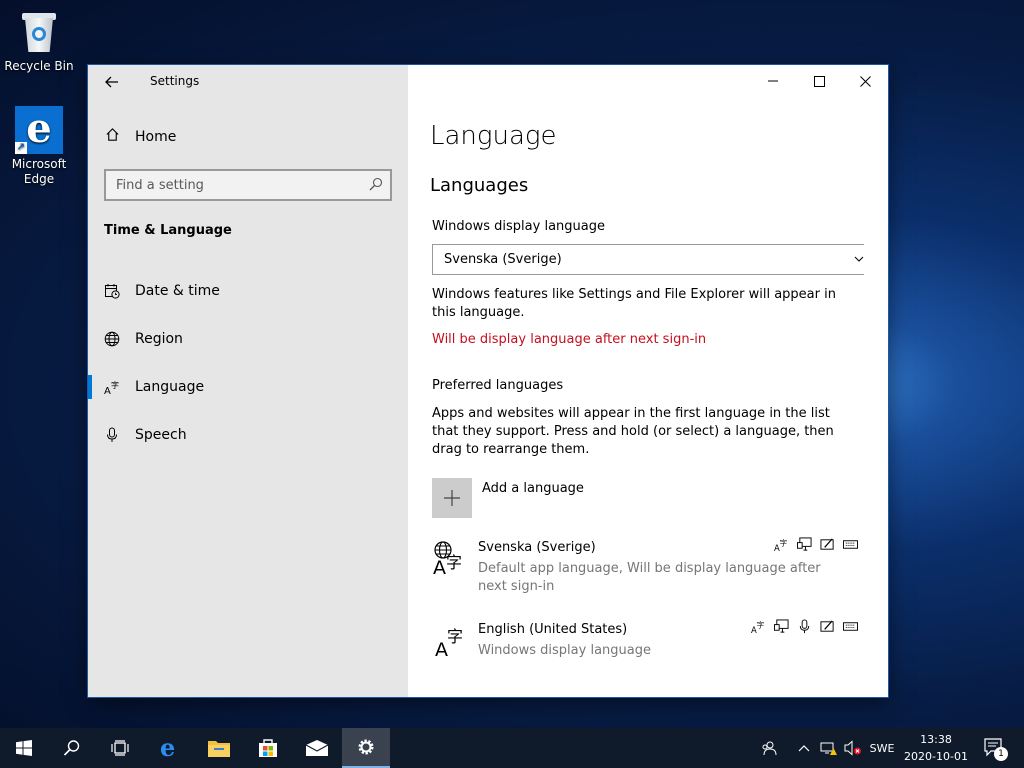 This screenshot has height=768, width=1024. I want to click on display-language-label: Windows display language, so click(518, 226).